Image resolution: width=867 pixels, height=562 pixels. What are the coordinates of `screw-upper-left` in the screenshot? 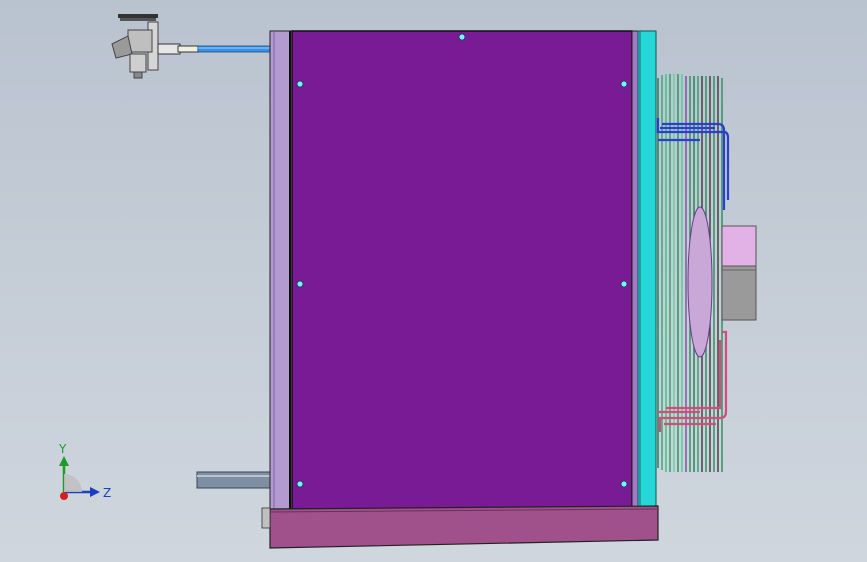 It's located at (300, 84).